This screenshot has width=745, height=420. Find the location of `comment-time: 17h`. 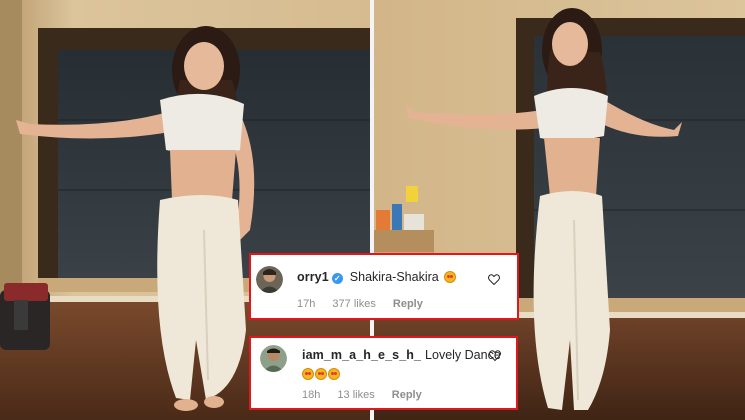

comment-time: 17h is located at coordinates (306, 304).